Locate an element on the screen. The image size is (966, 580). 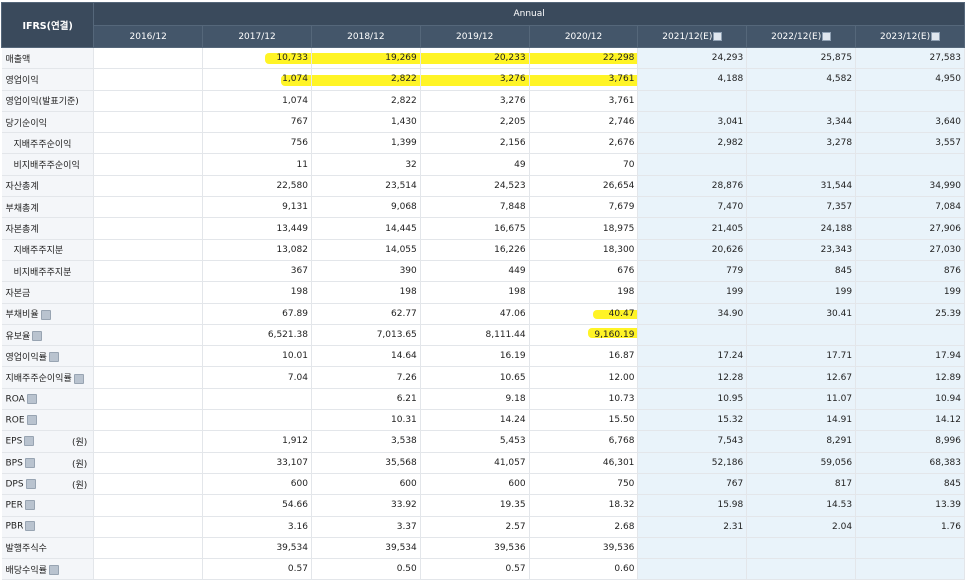
value-cell: 49 is located at coordinates (475, 164).